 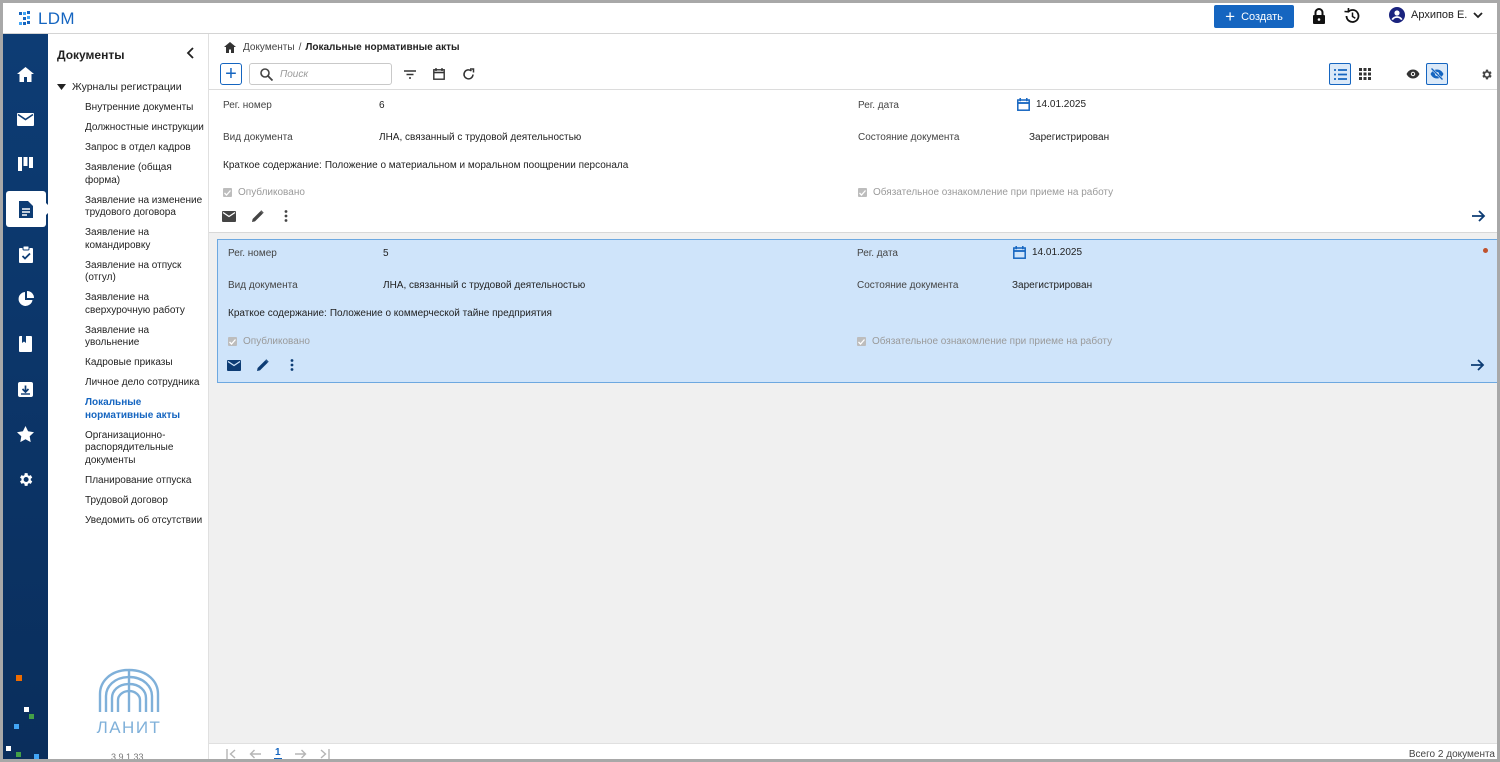 I want to click on reg-number-value: 6, so click(x=382, y=105).